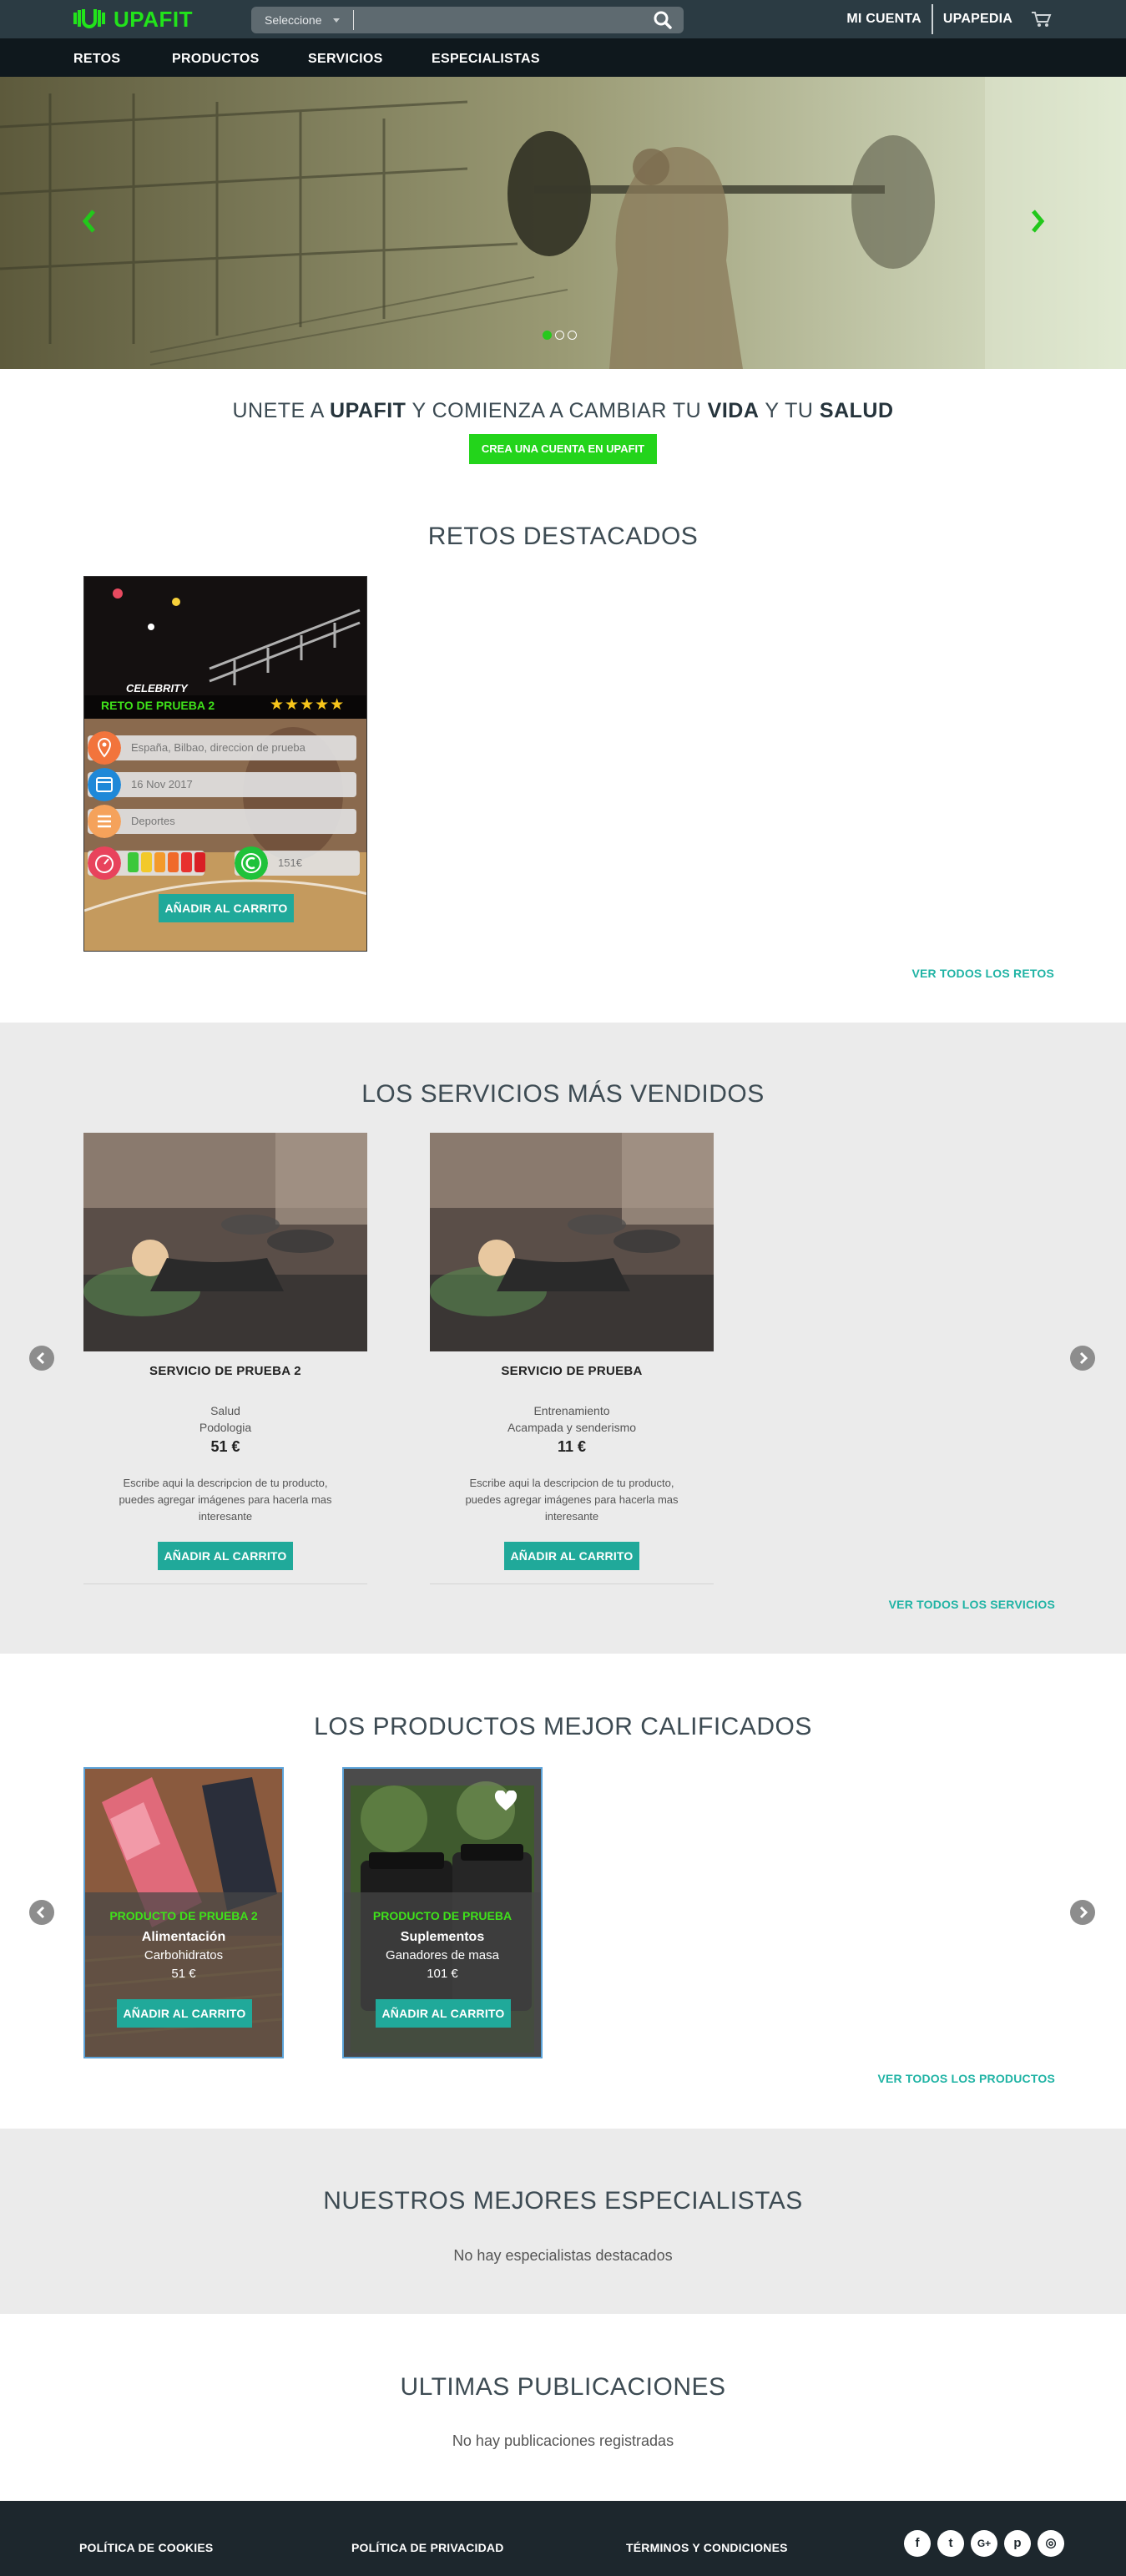  I want to click on upapedia-link: UPAPEDIA, so click(976, 19).